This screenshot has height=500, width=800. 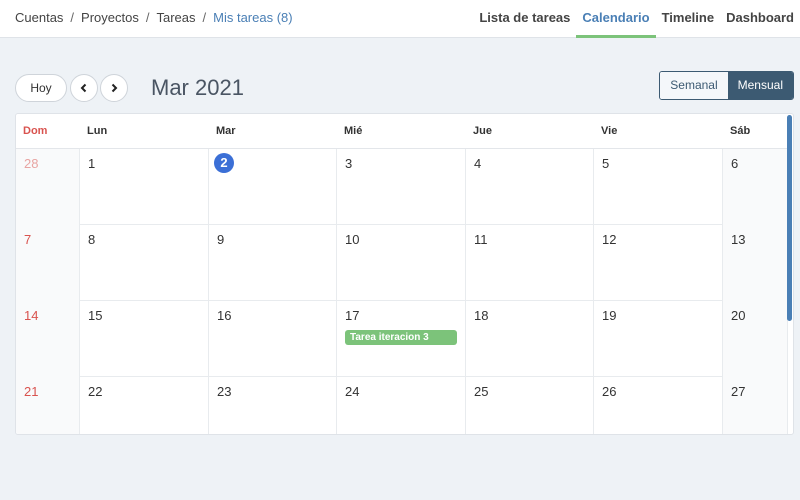 I want to click on day-number: 9, so click(x=221, y=239).